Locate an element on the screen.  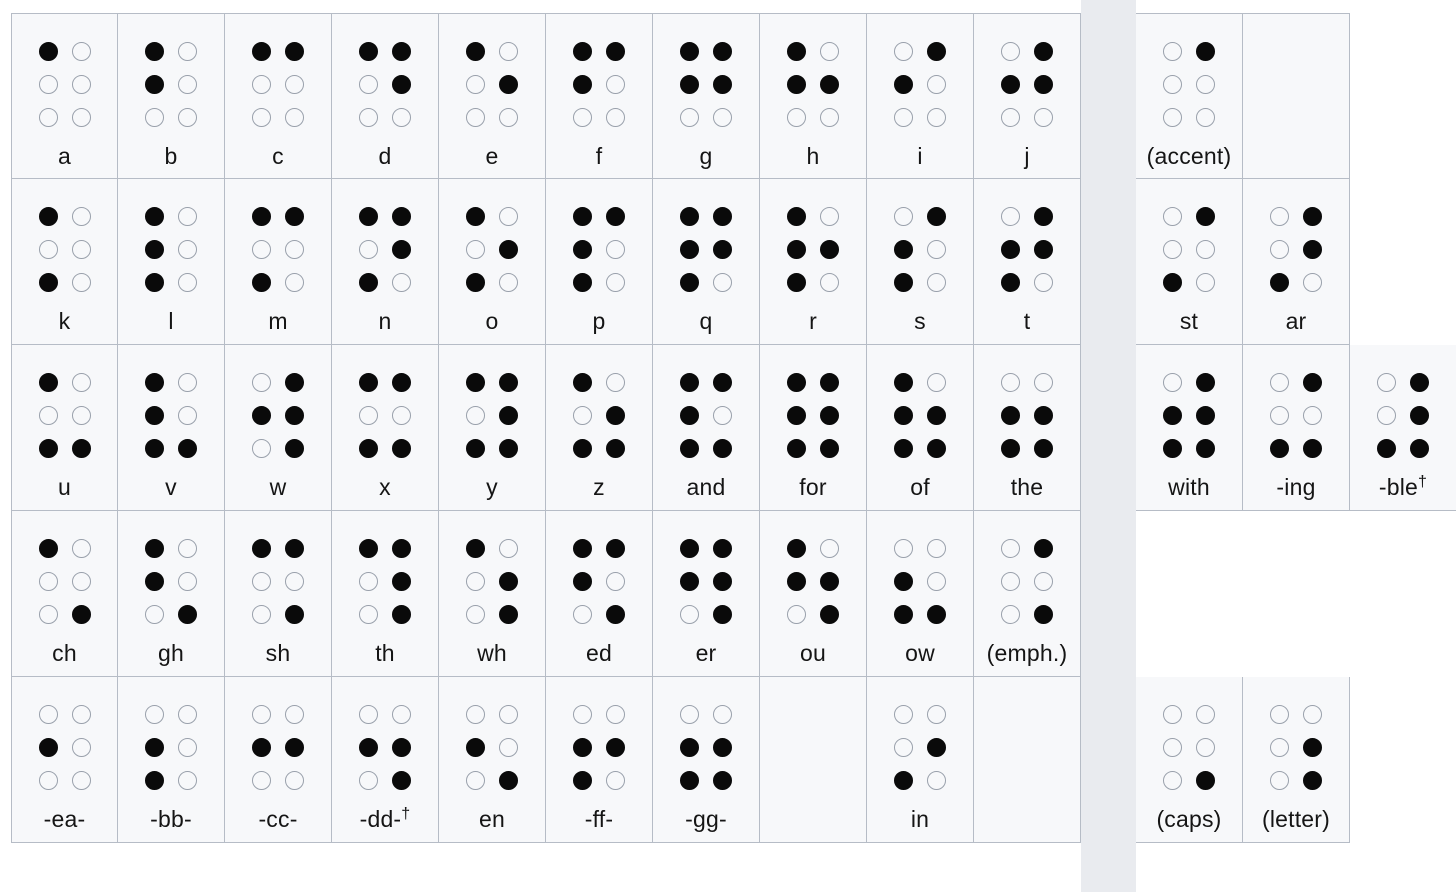
braille-cell-label: in is located at coordinates (920, 819).